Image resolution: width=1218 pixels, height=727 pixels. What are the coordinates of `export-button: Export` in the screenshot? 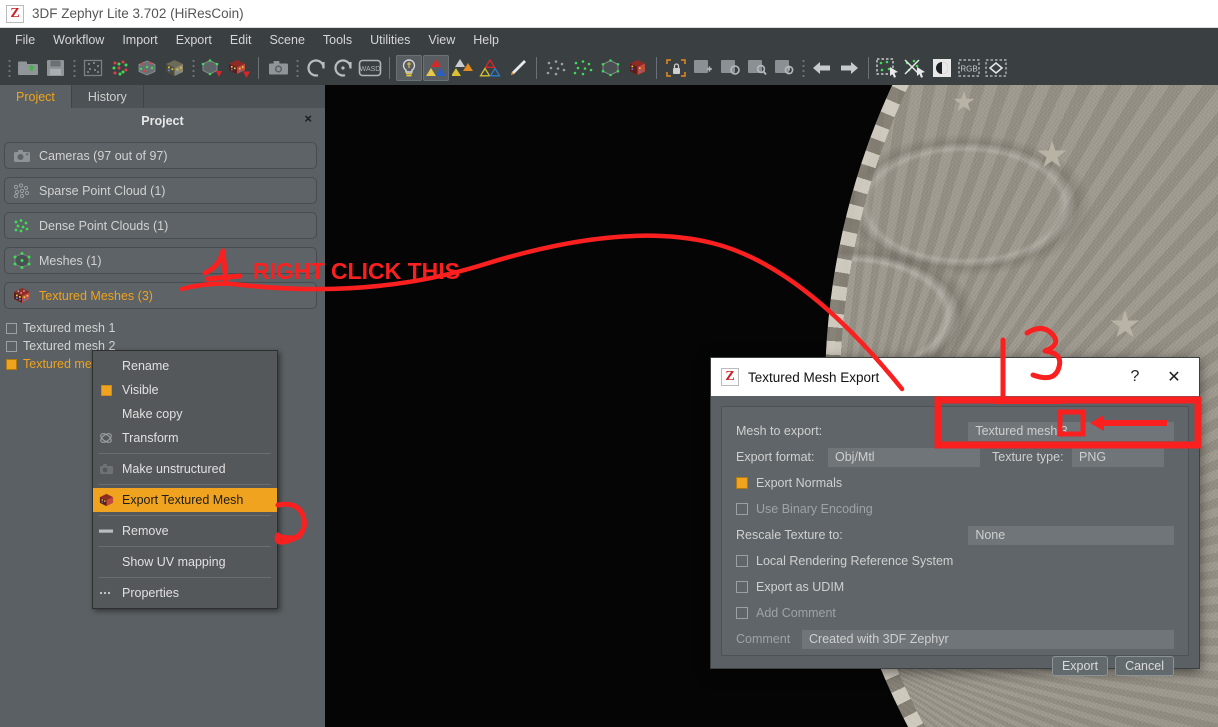 It's located at (1080, 666).